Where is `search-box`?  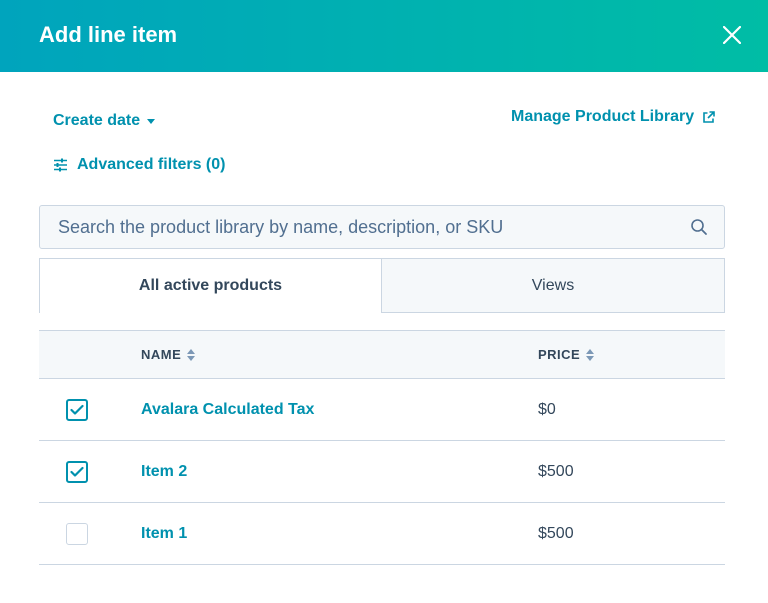
search-box is located at coordinates (382, 227).